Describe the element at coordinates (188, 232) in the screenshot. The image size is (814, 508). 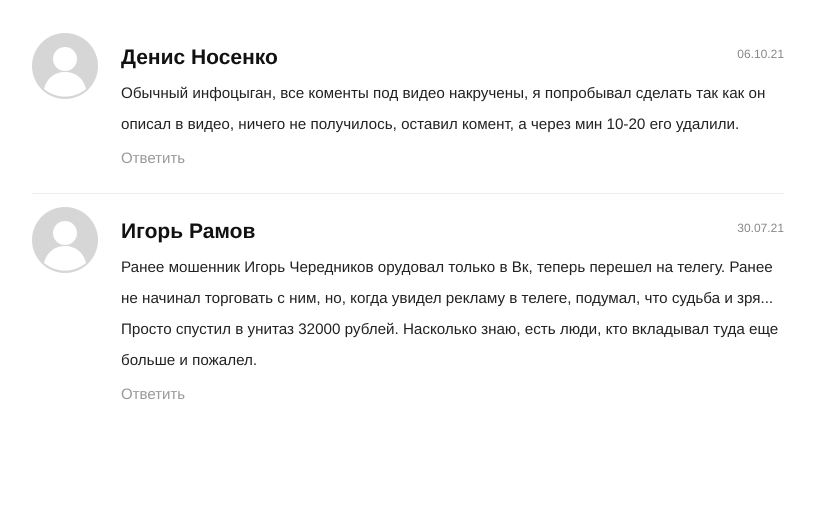
I see `author-name: Игорь Рамов` at that location.